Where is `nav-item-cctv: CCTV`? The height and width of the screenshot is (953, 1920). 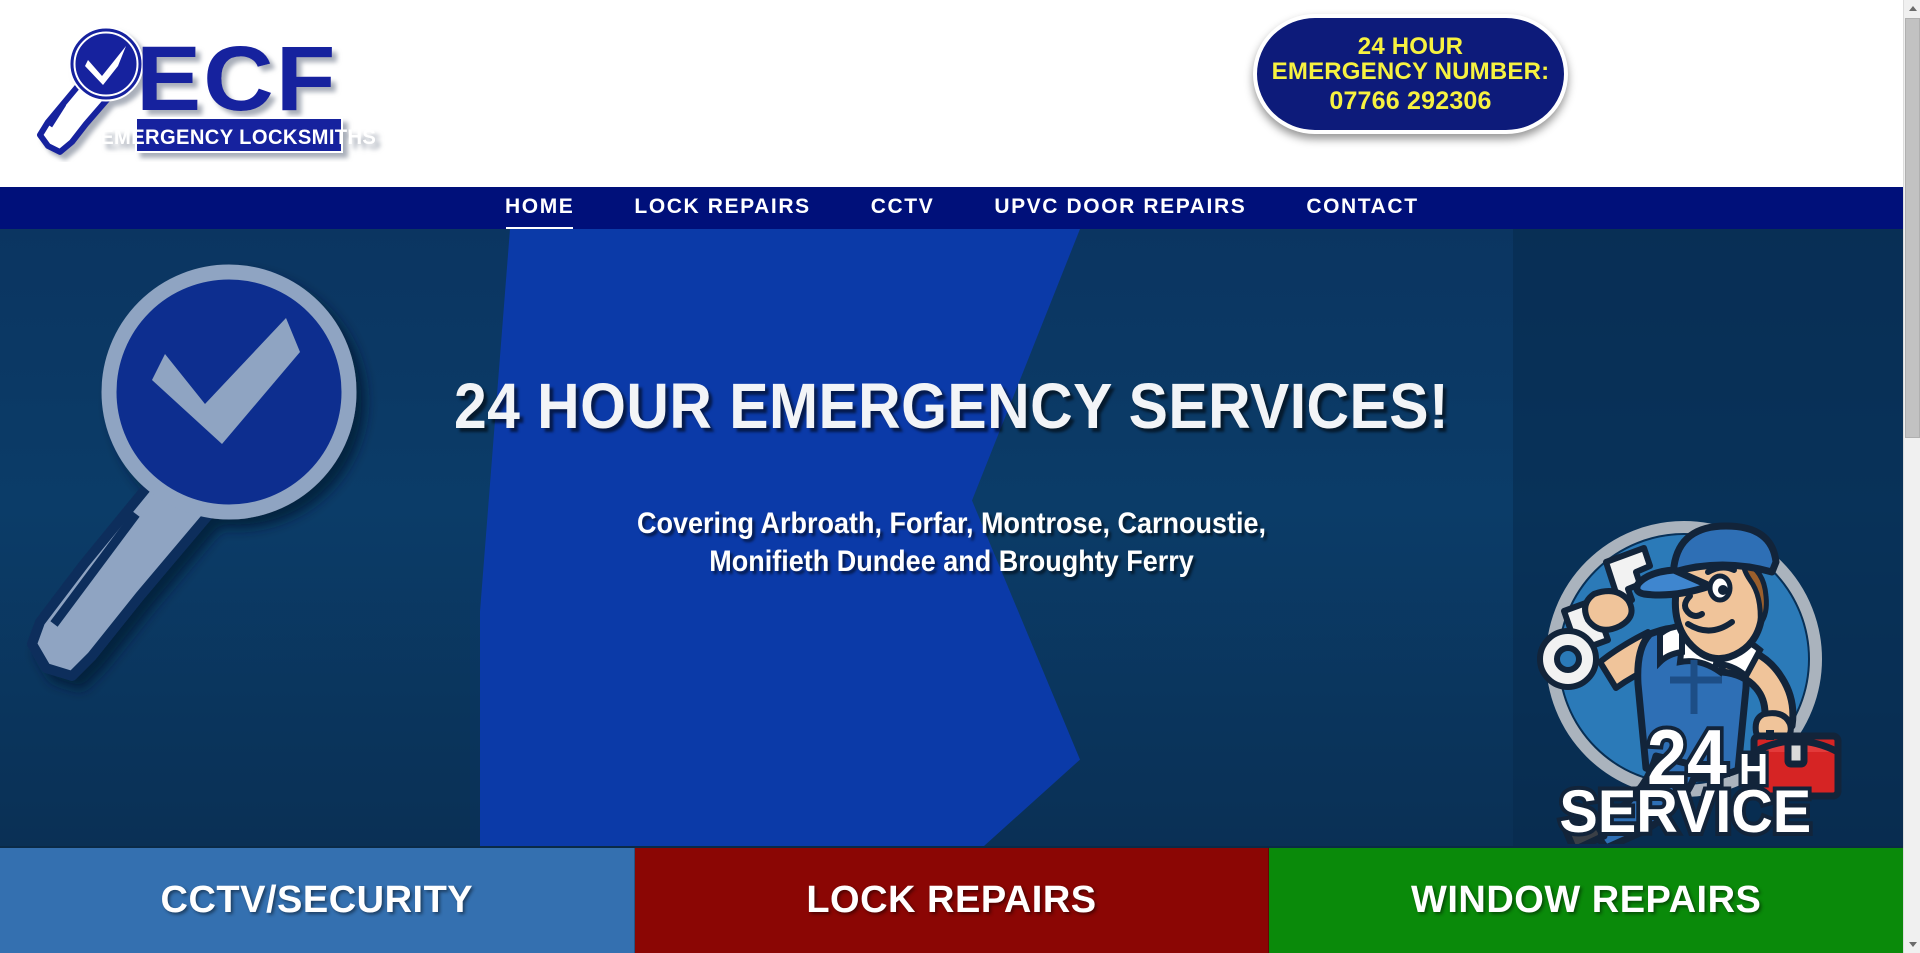 nav-item-cctv: CCTV is located at coordinates (903, 208).